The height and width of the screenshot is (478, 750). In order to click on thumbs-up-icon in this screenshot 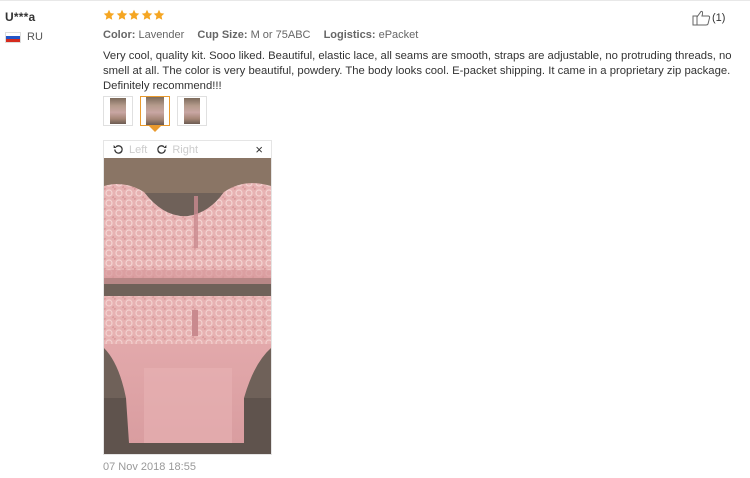, I will do `click(701, 18)`.